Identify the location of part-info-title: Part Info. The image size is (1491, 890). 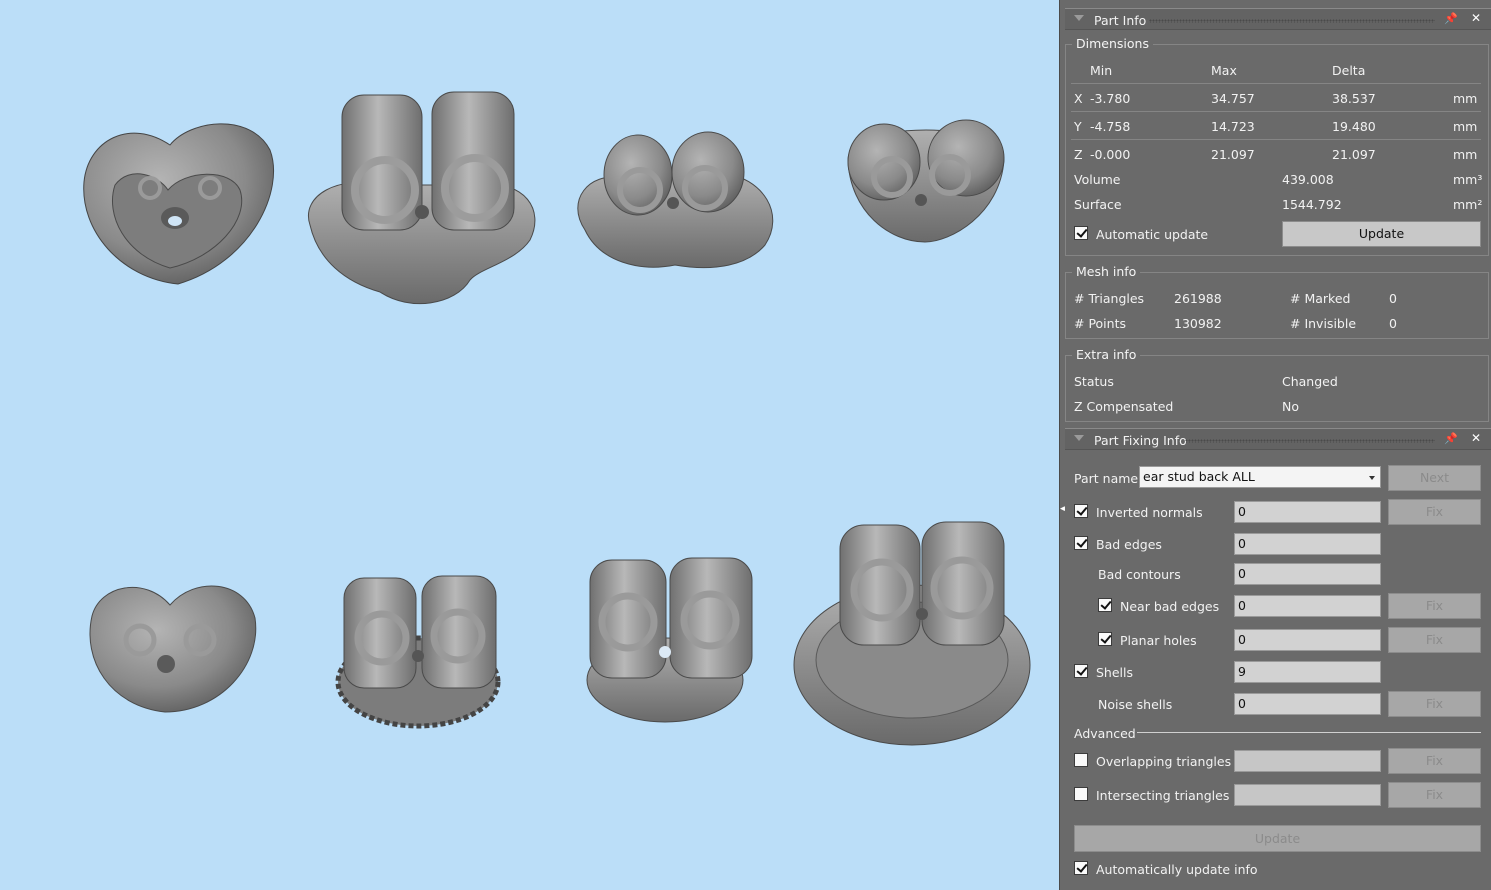
(1120, 20).